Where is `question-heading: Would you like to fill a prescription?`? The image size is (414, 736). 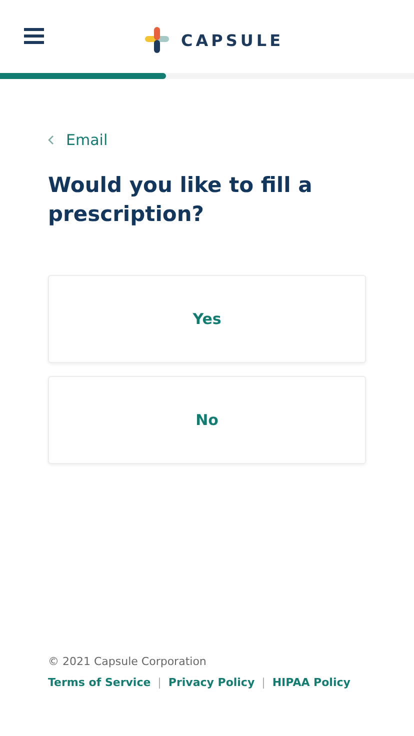
question-heading: Would you like to fill a prescription? is located at coordinates (181, 200).